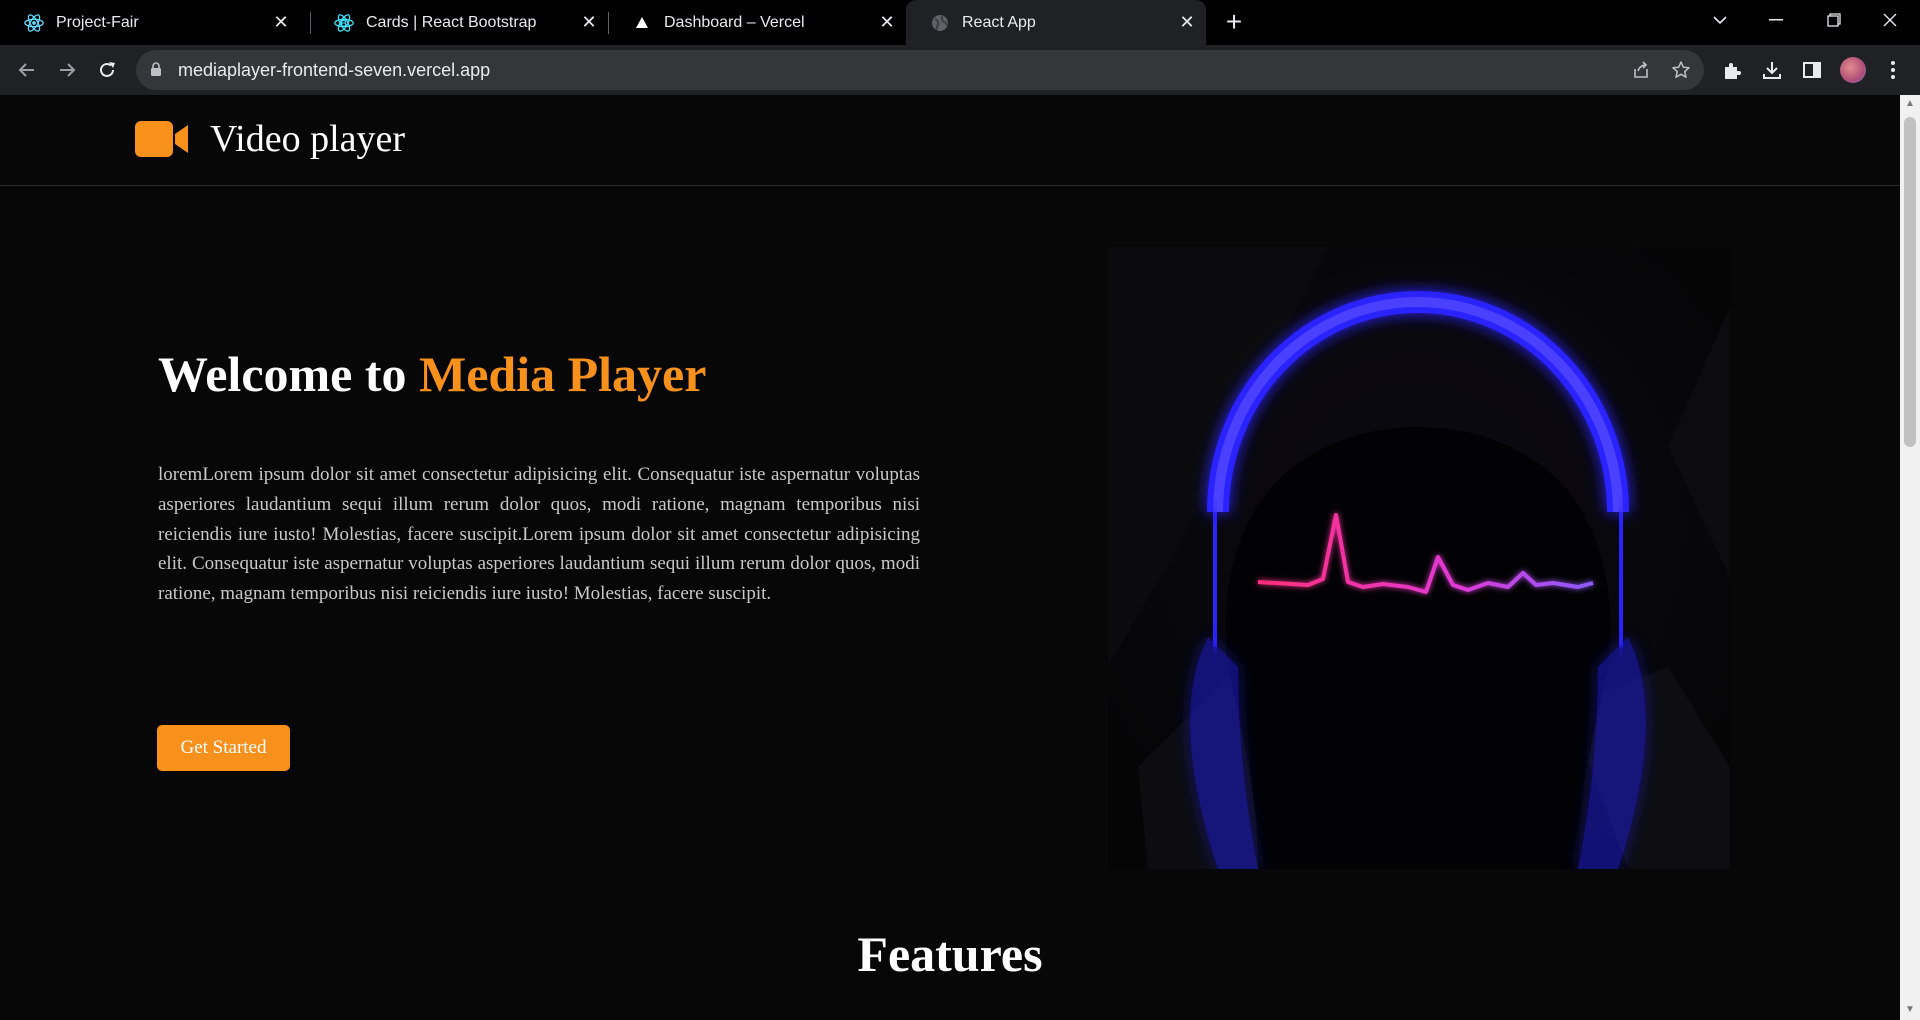 Image resolution: width=1920 pixels, height=1020 pixels. I want to click on bookmark-star-icon, so click(1681, 70).